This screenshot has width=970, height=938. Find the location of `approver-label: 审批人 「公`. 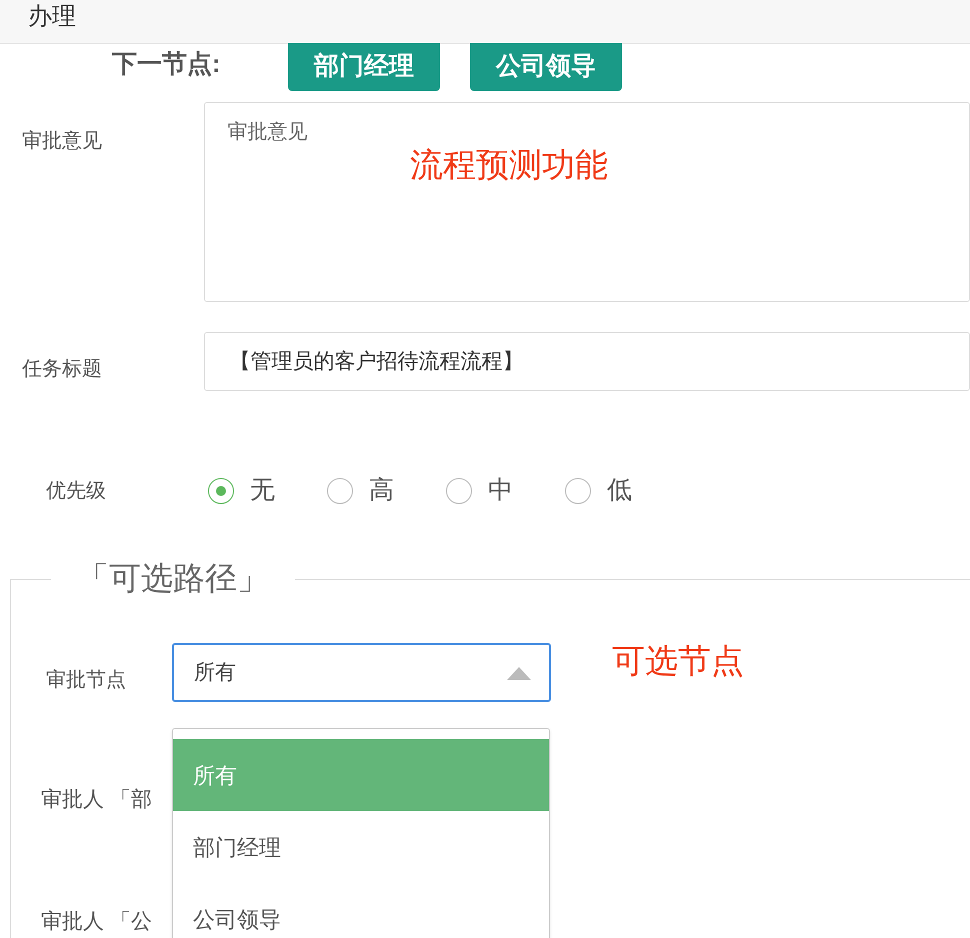

approver-label: 审批人 「公 is located at coordinates (96, 921).